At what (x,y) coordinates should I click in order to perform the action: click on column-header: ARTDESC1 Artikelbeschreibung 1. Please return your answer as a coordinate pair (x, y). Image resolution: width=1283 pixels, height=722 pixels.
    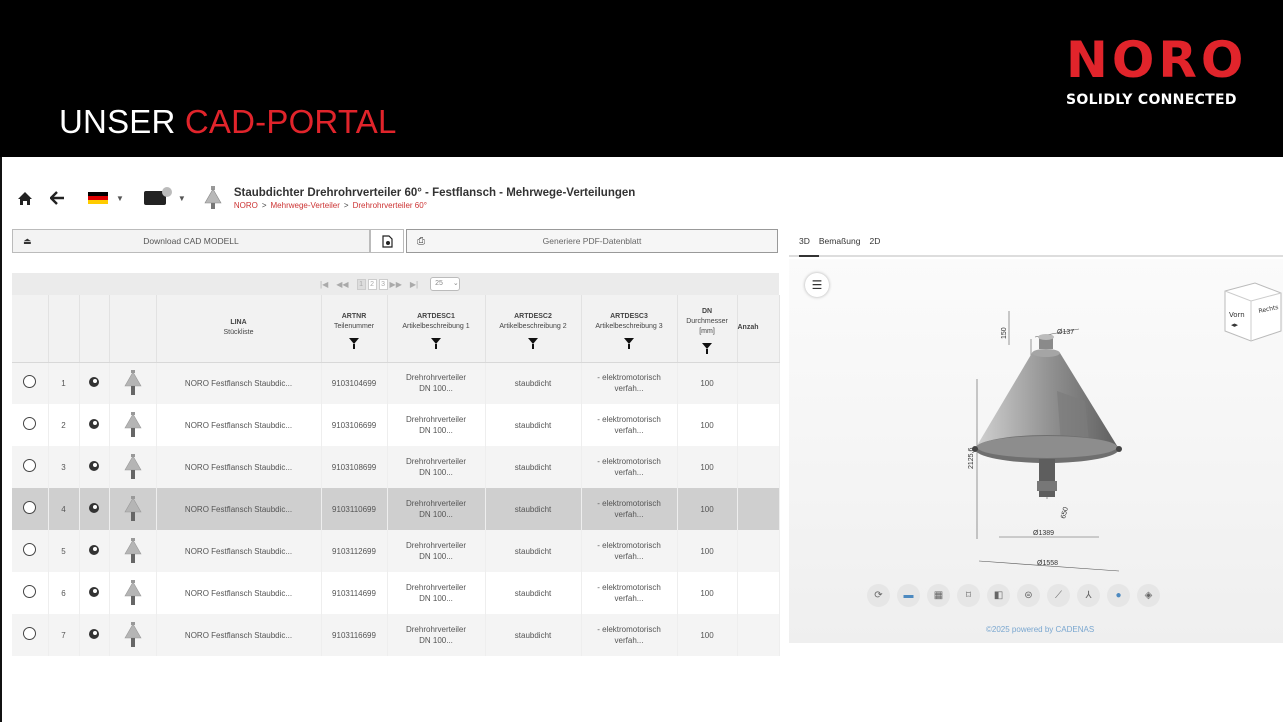
    Looking at the image, I should click on (436, 329).